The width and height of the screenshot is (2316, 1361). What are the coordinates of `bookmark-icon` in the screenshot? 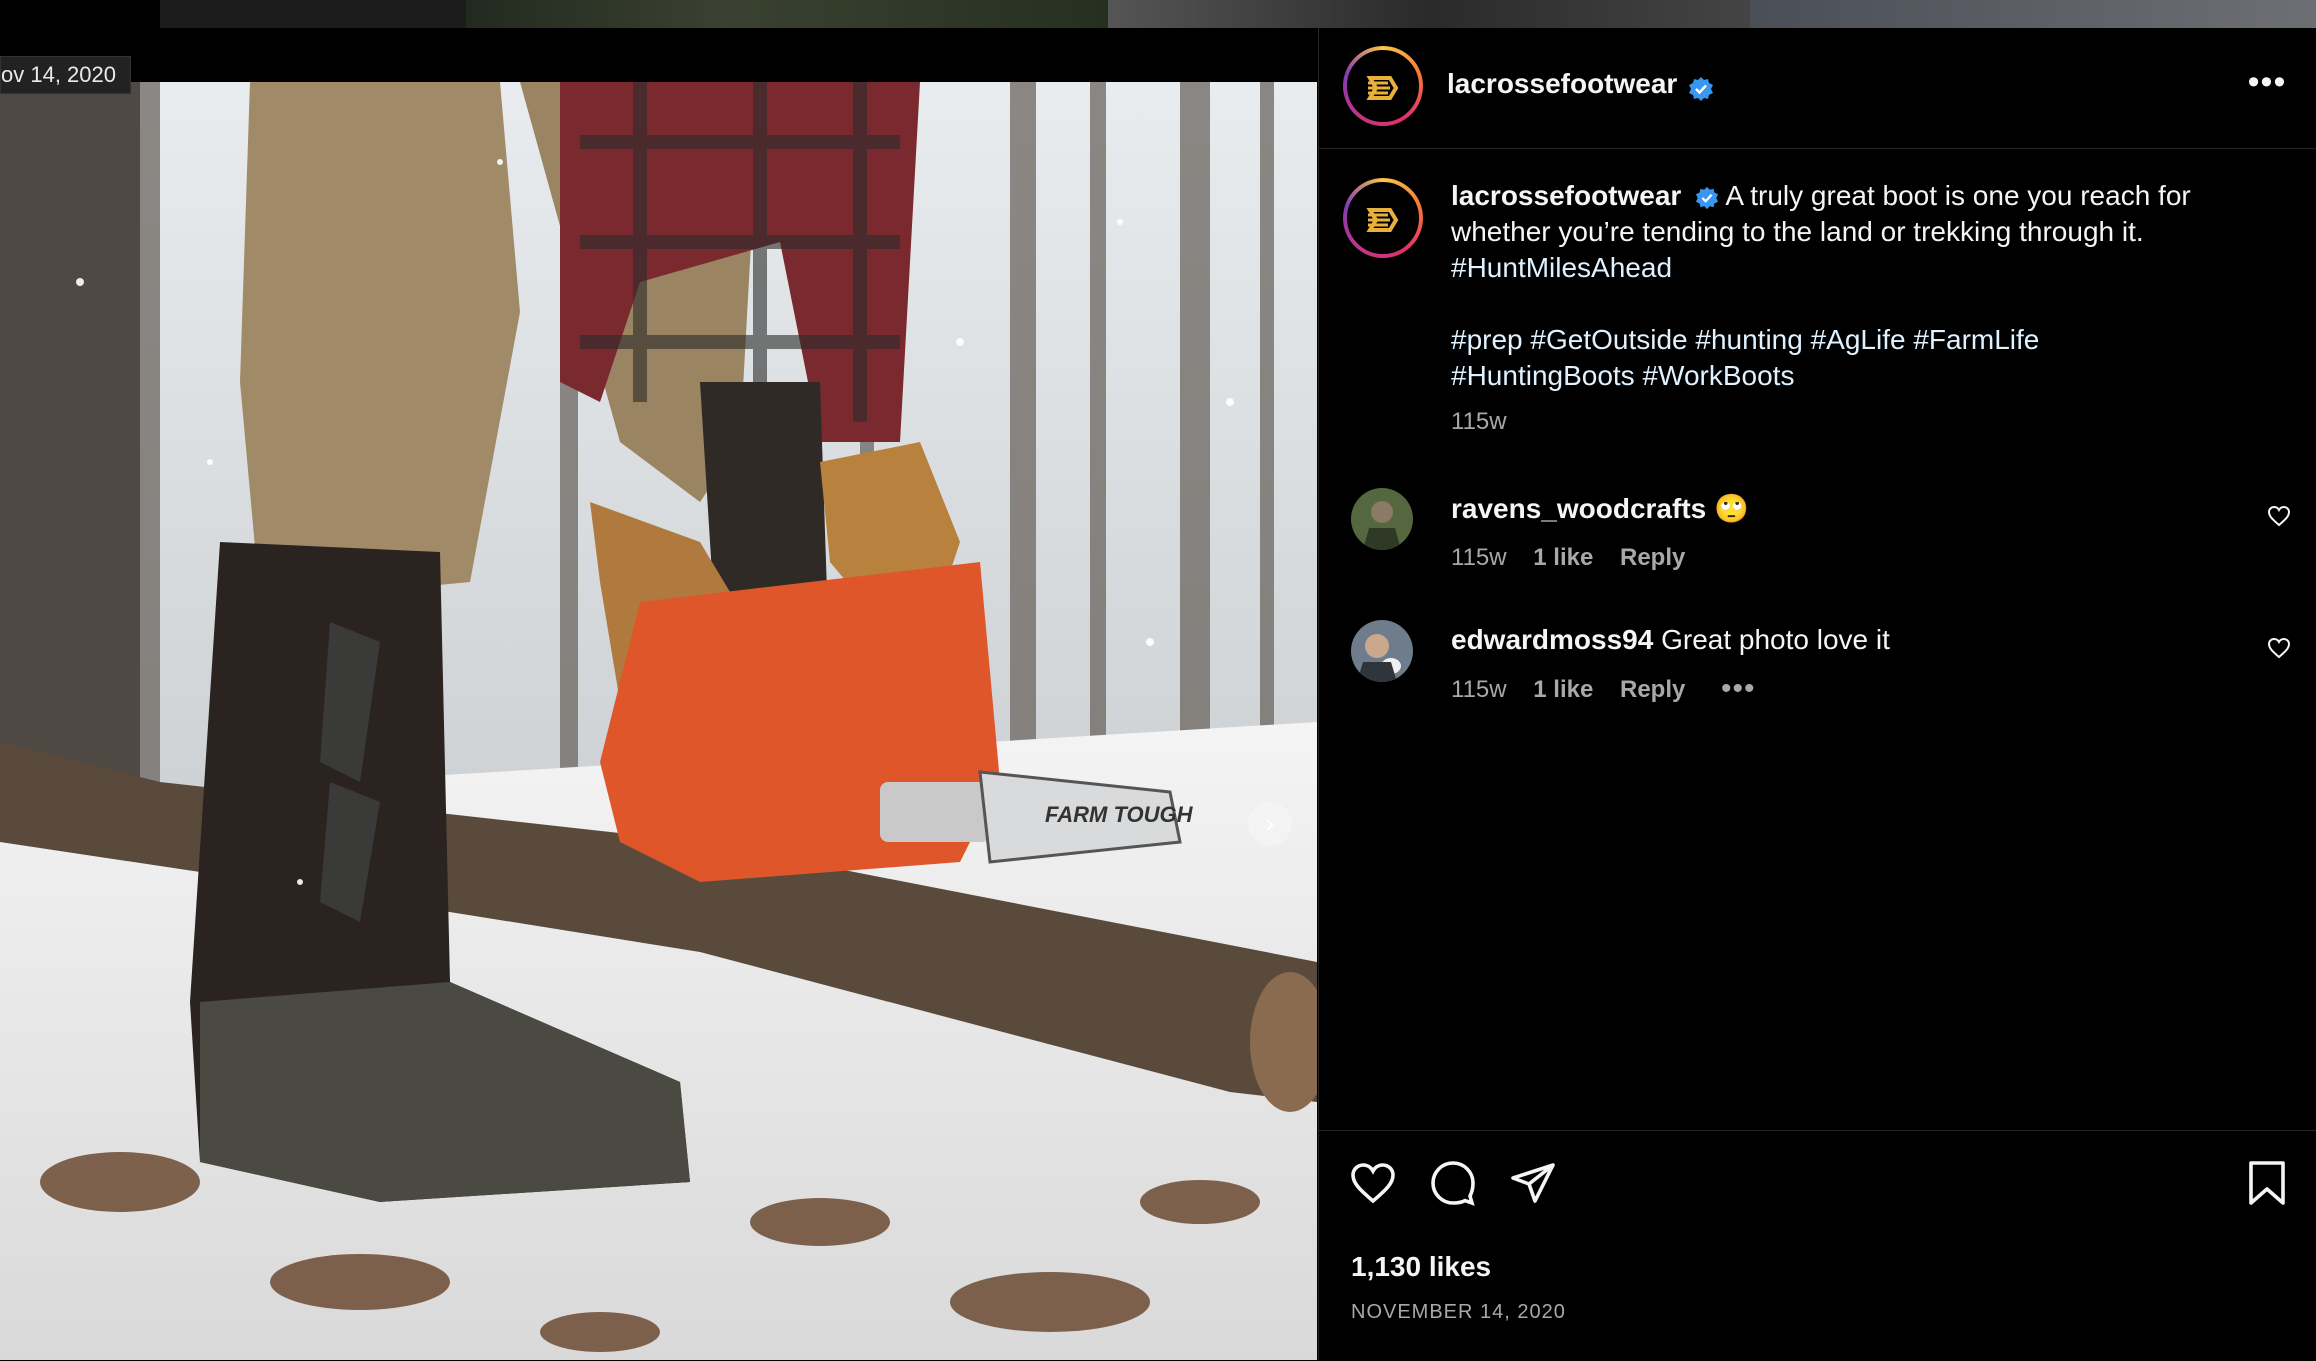 It's located at (2267, 1183).